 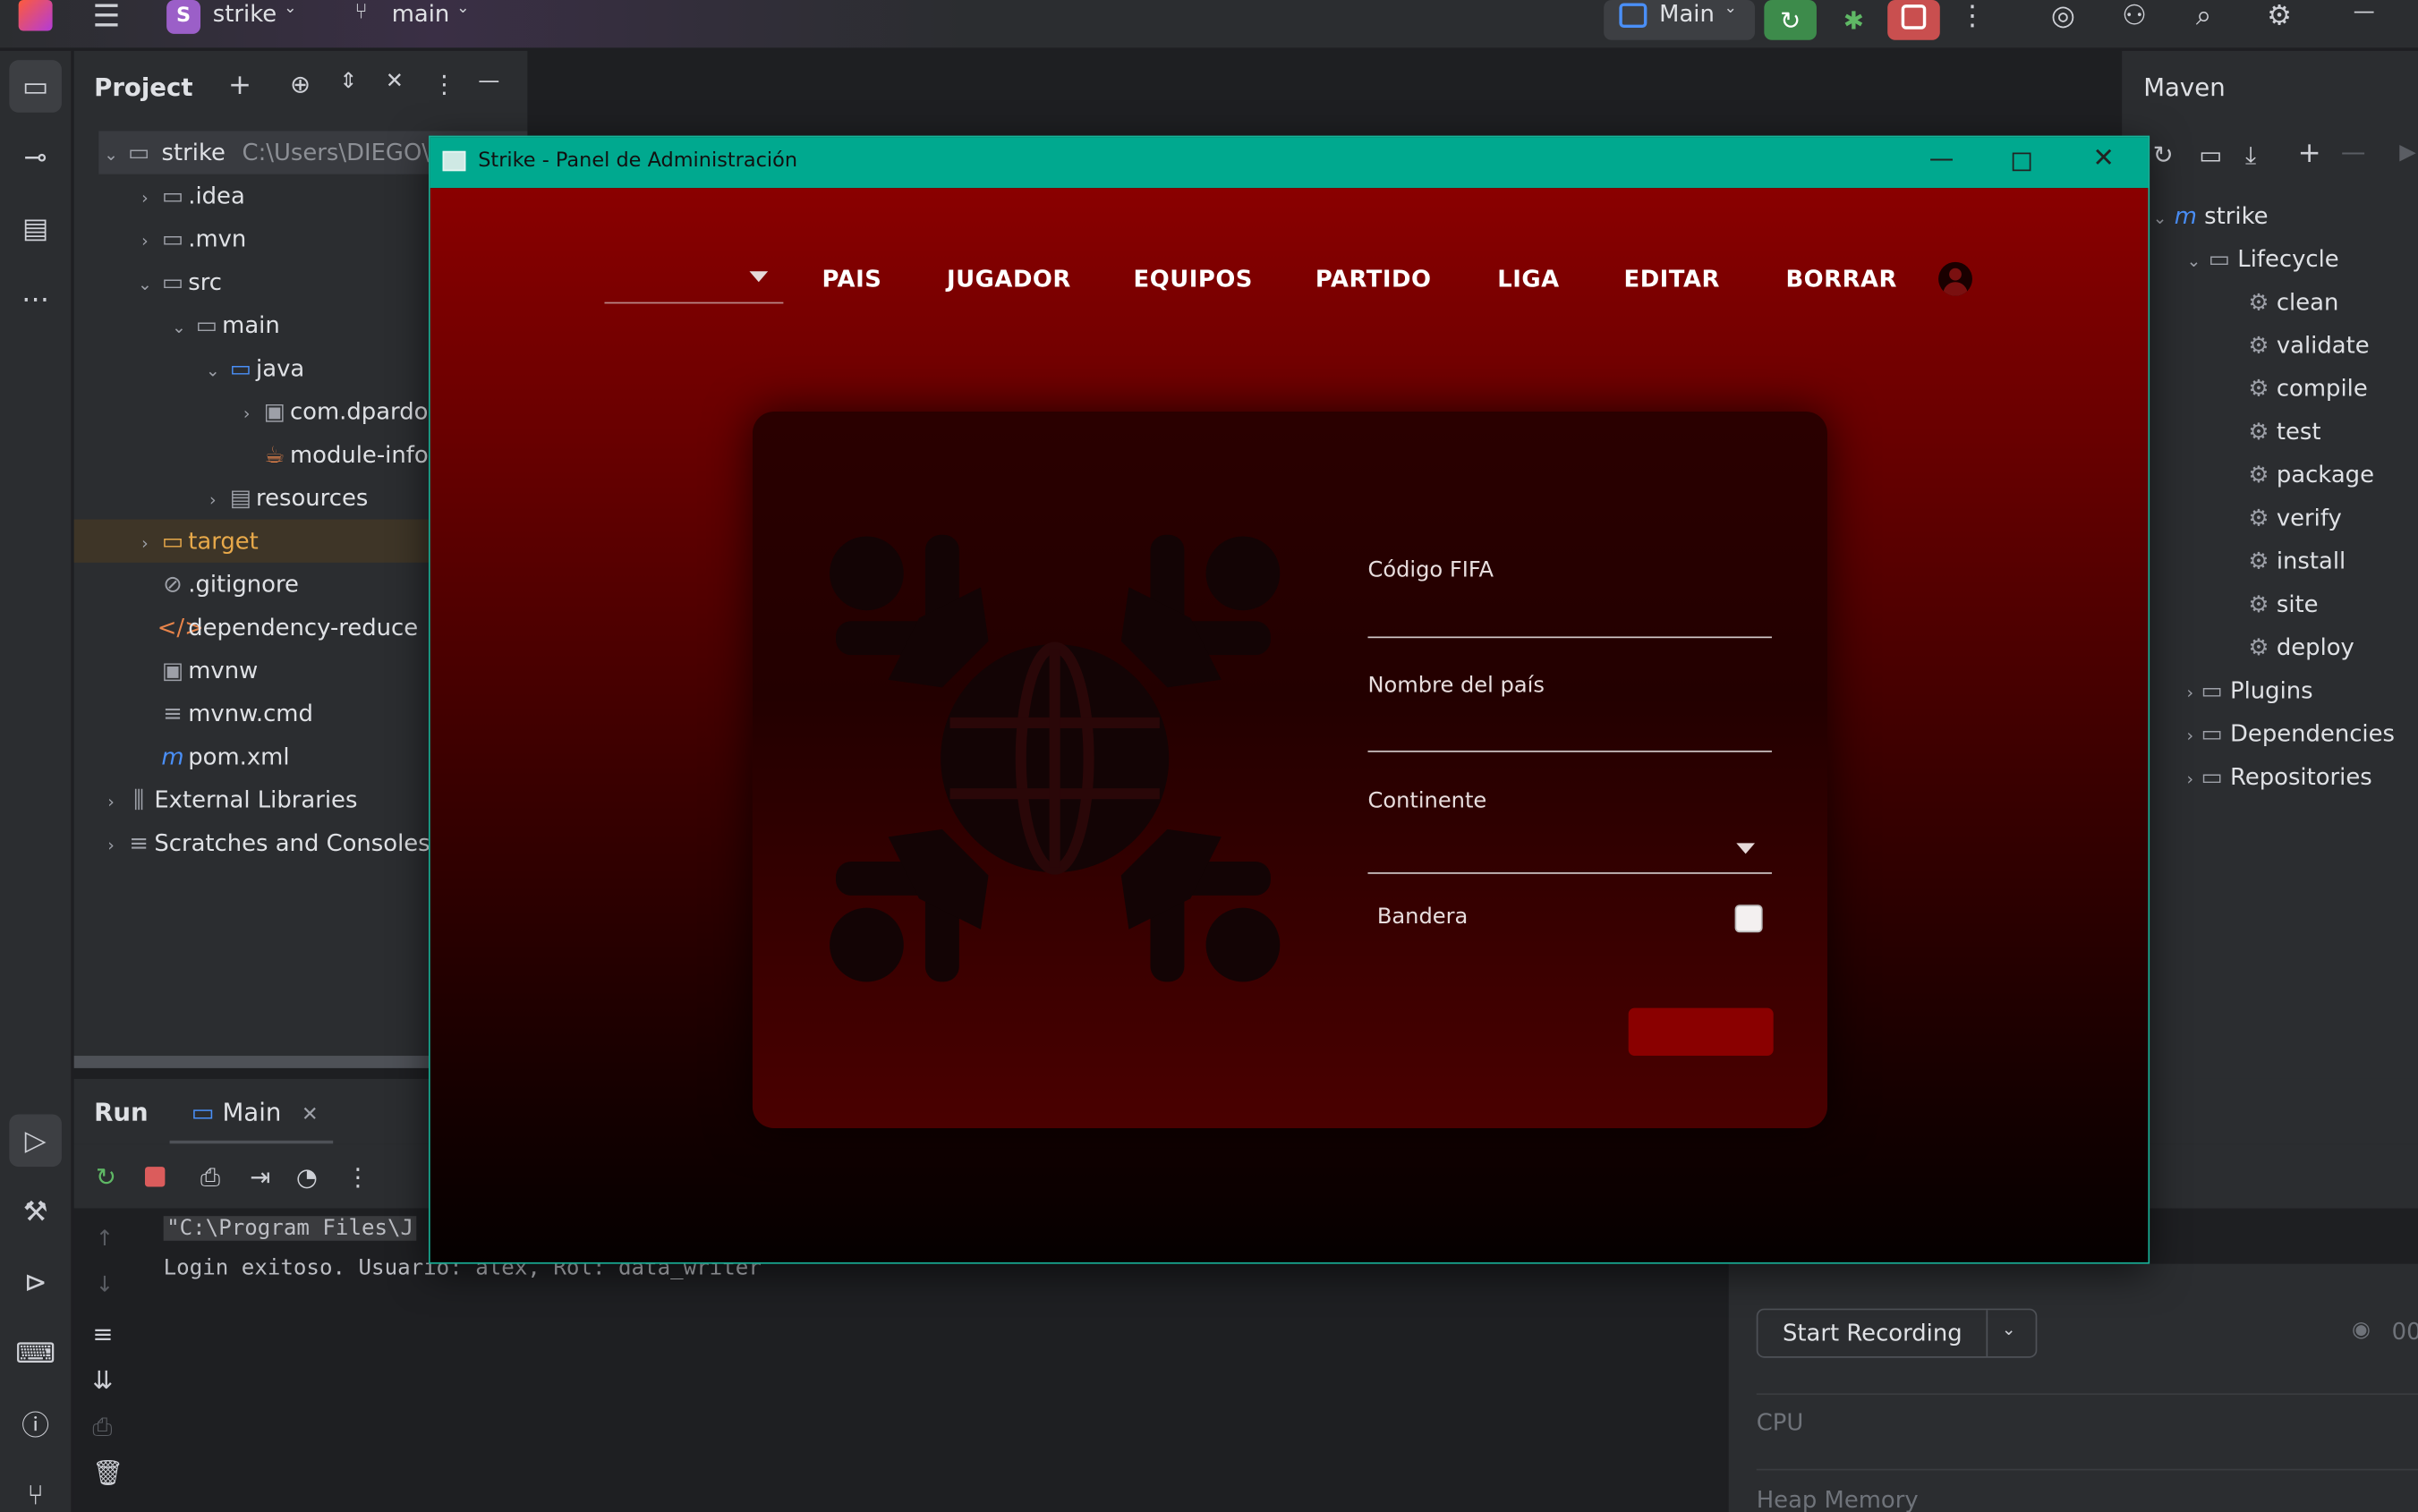 What do you see at coordinates (188, 195) in the screenshot?
I see `tree-row-idea: › ▭ .idea` at bounding box center [188, 195].